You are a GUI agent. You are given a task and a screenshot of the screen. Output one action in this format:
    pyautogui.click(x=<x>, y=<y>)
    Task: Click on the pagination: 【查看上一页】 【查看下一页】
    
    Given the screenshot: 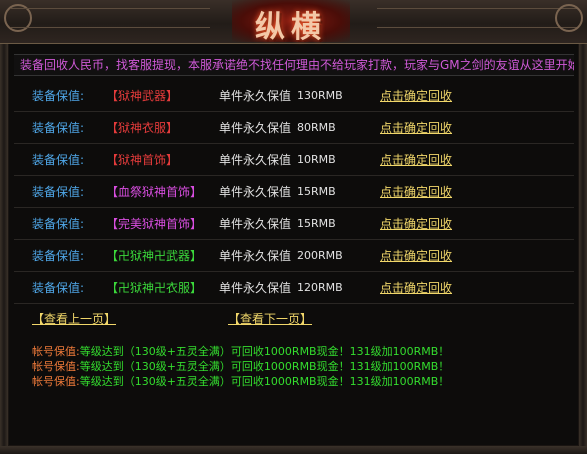 What is the action you would take?
    pyautogui.click(x=292, y=321)
    